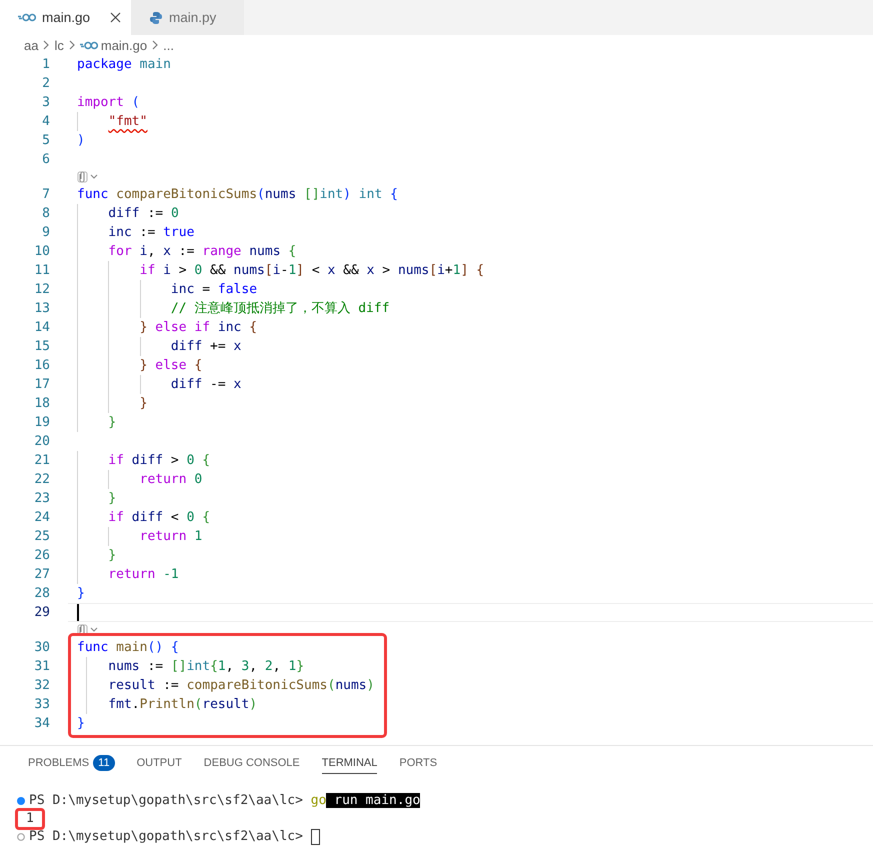  Describe the element at coordinates (42, 686) in the screenshot. I see `line-number: 32` at that location.